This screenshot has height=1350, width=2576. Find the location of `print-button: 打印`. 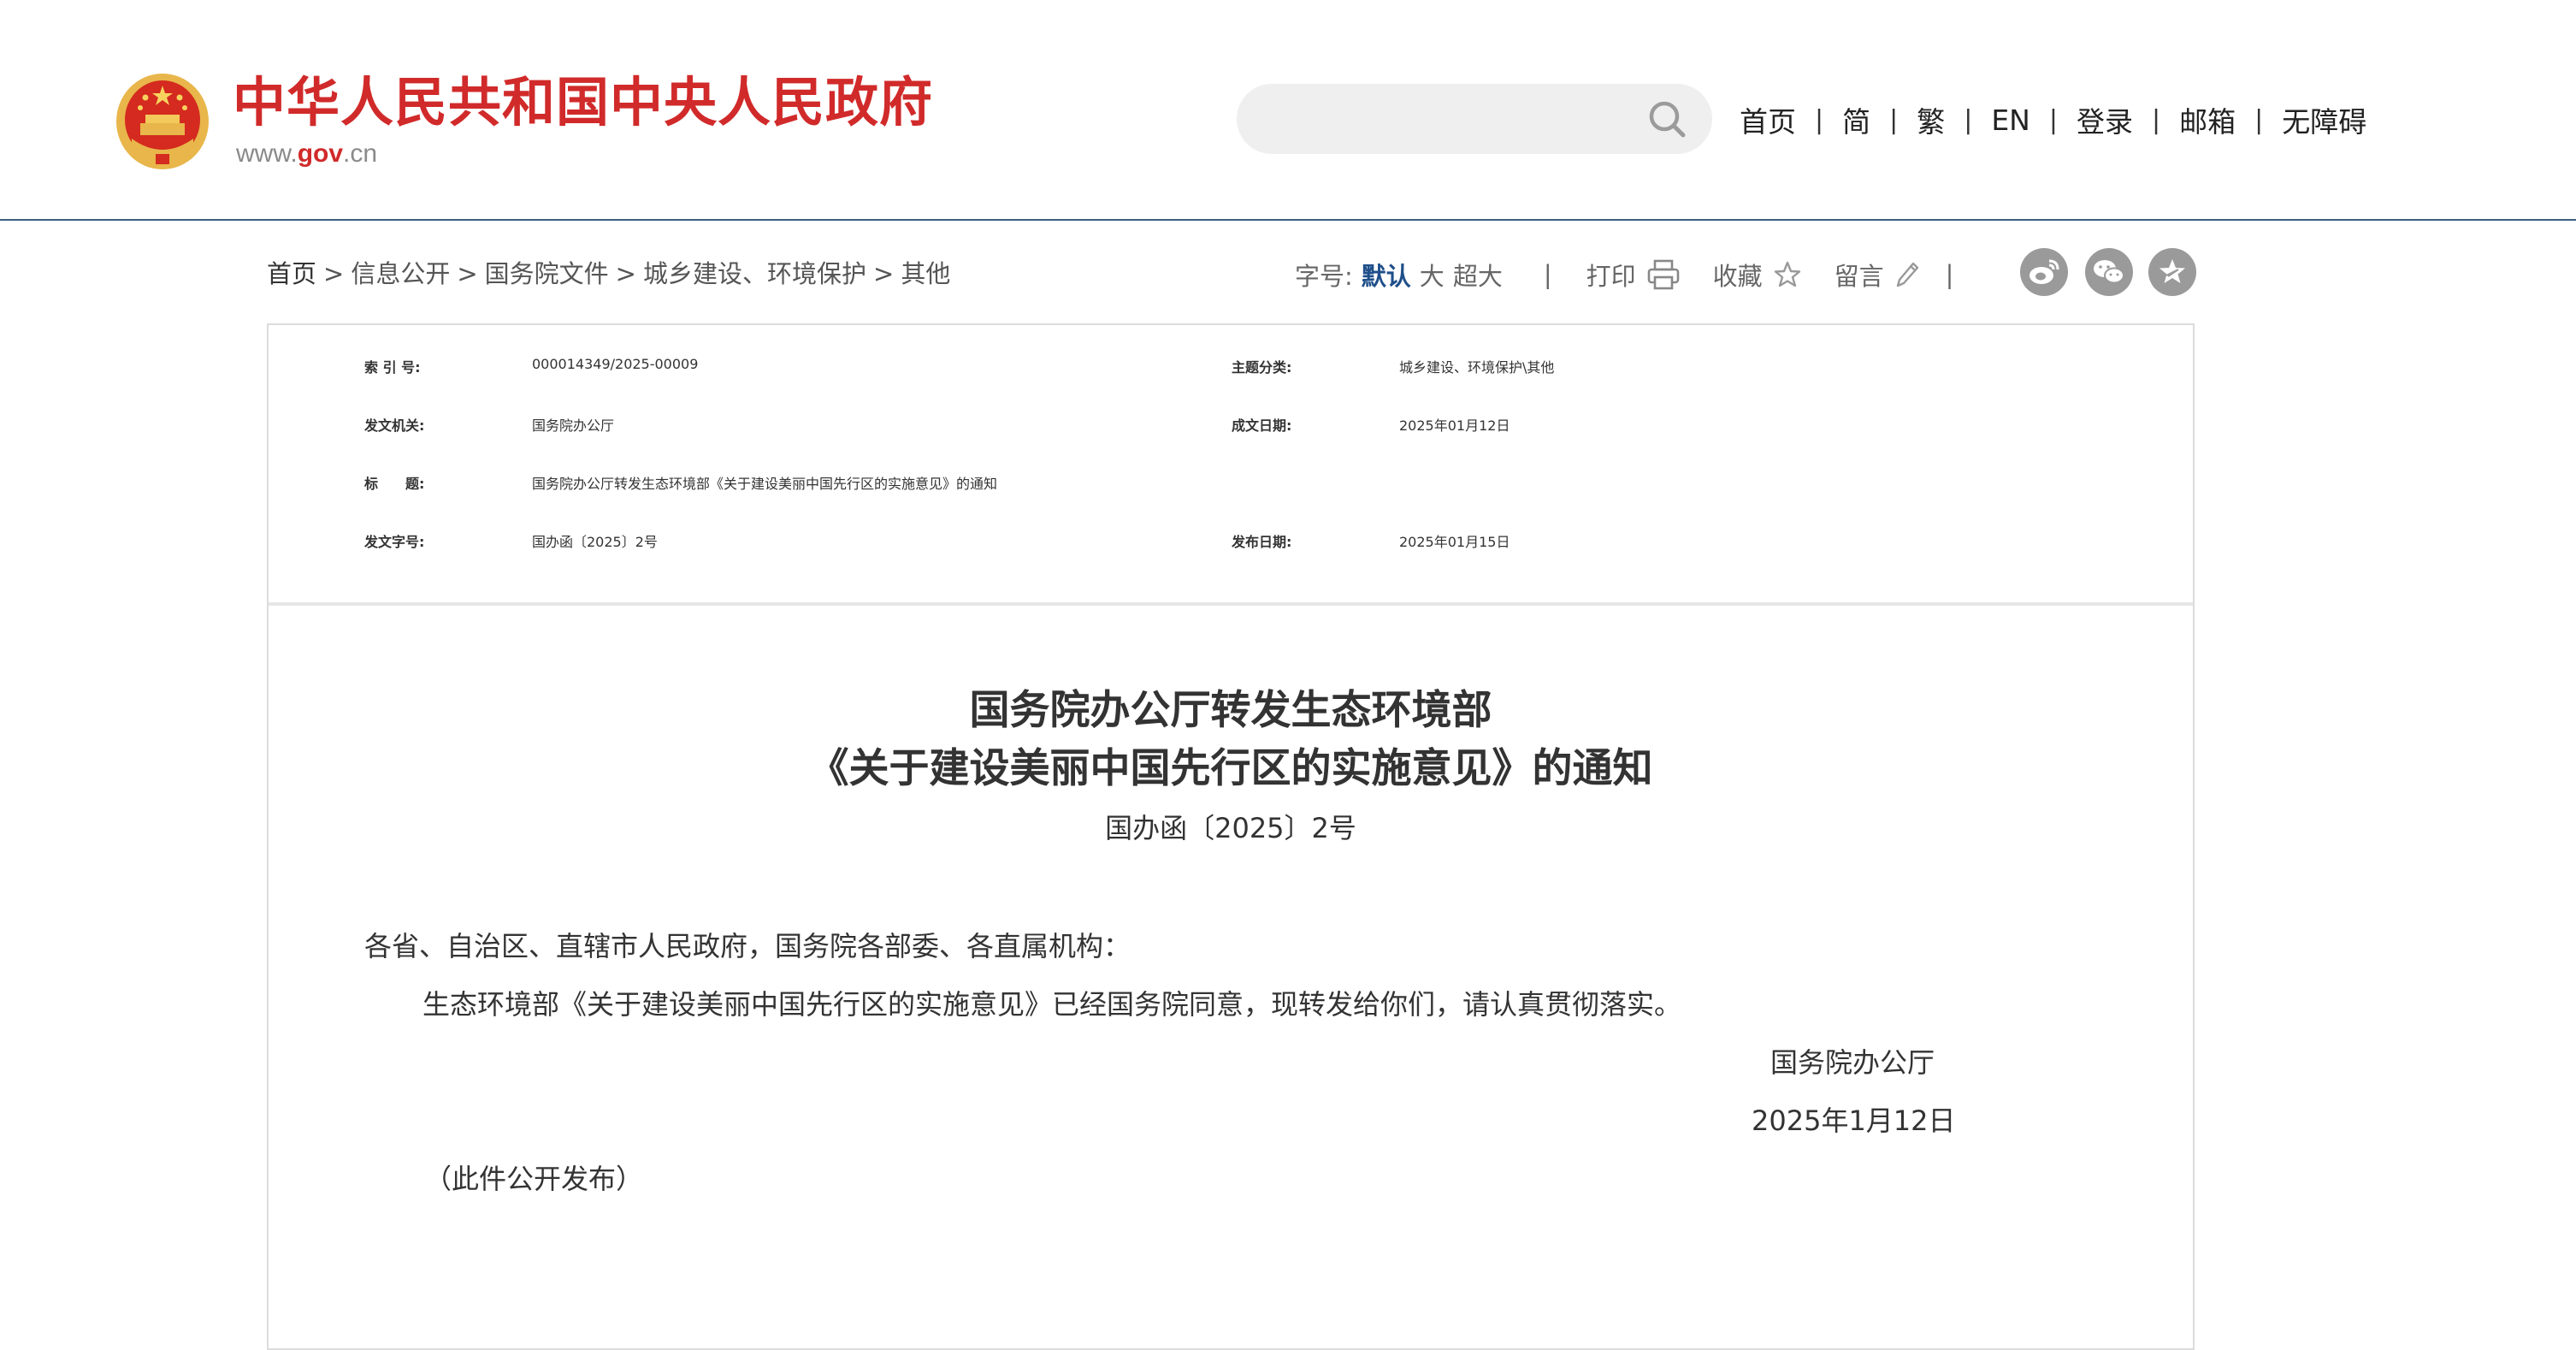

print-button: 打印 is located at coordinates (1633, 275).